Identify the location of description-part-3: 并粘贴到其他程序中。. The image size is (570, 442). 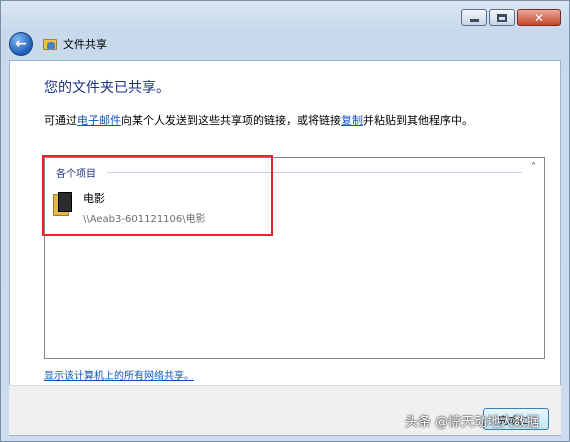
(418, 120).